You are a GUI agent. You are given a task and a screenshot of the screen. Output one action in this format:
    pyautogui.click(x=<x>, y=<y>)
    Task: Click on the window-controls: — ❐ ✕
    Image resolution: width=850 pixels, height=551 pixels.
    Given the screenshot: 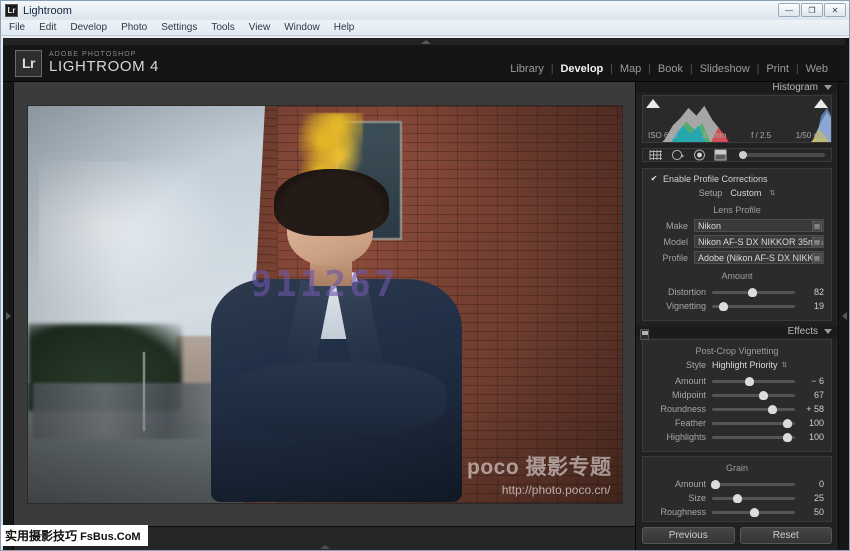 What is the action you would take?
    pyautogui.click(x=812, y=10)
    